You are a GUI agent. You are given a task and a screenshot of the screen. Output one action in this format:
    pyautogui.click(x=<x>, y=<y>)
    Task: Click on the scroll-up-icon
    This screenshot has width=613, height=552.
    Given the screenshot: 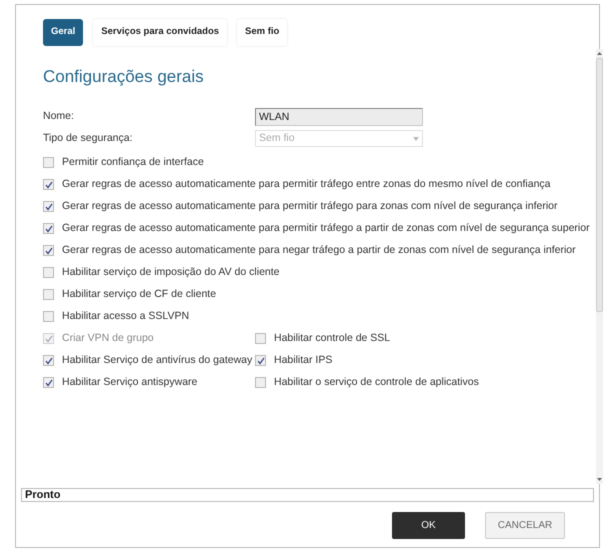 What is the action you would take?
    pyautogui.click(x=599, y=53)
    